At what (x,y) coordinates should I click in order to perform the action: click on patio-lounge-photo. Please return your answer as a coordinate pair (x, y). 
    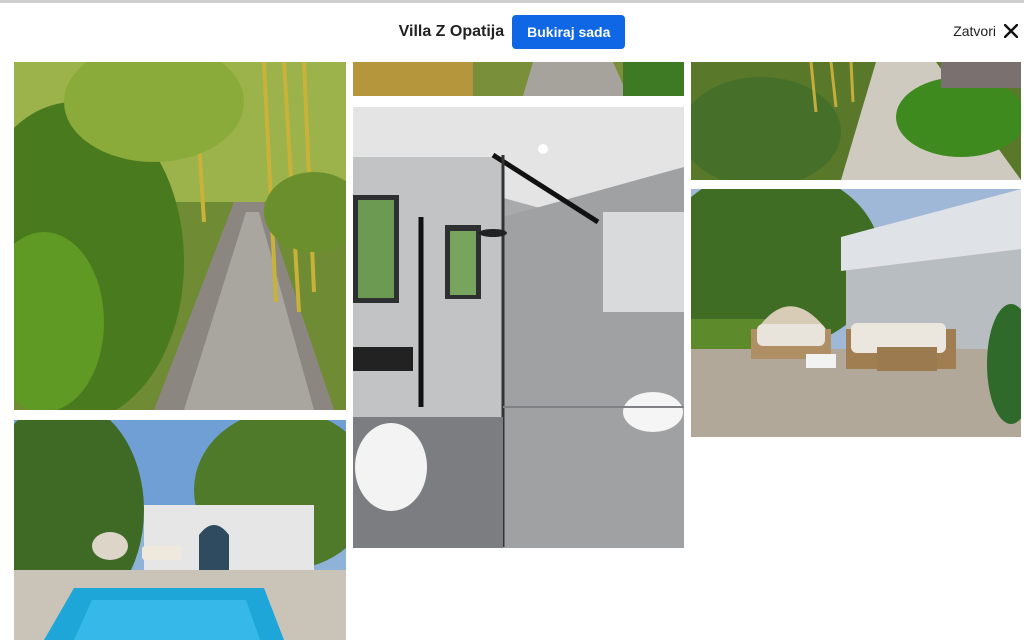
    Looking at the image, I should click on (856, 313).